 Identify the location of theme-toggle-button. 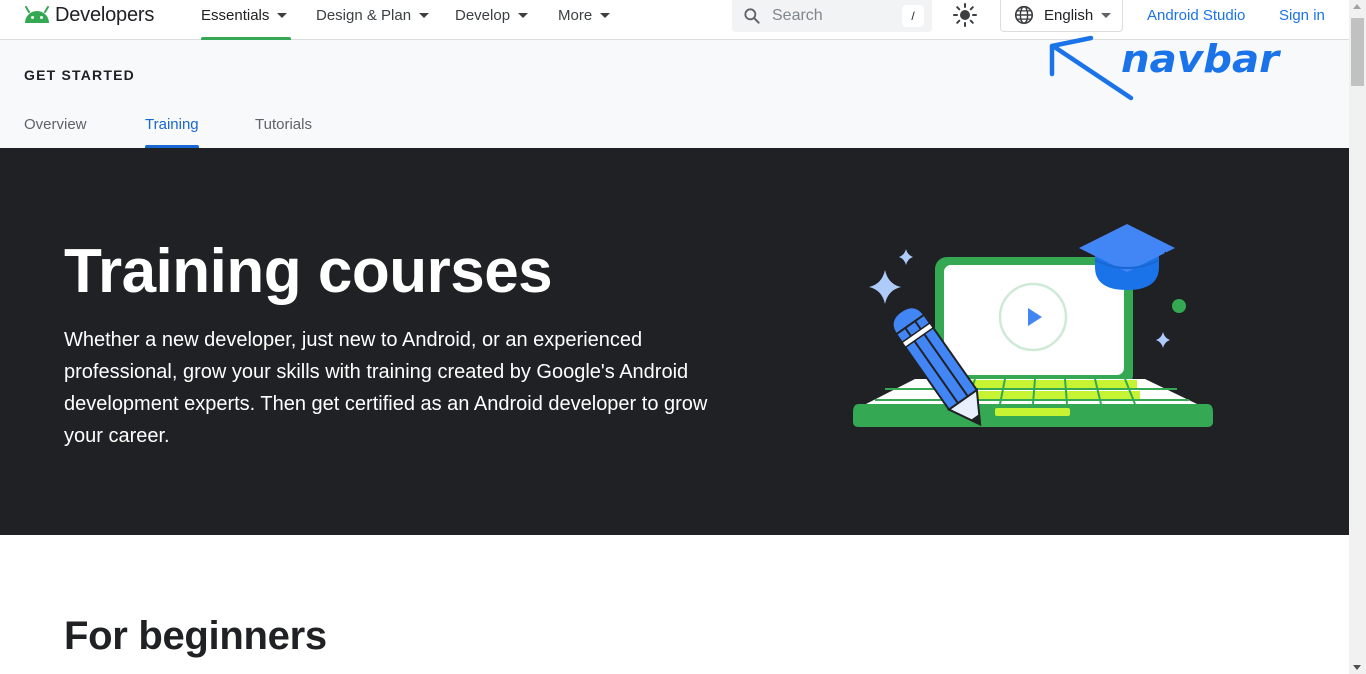
(965, 15).